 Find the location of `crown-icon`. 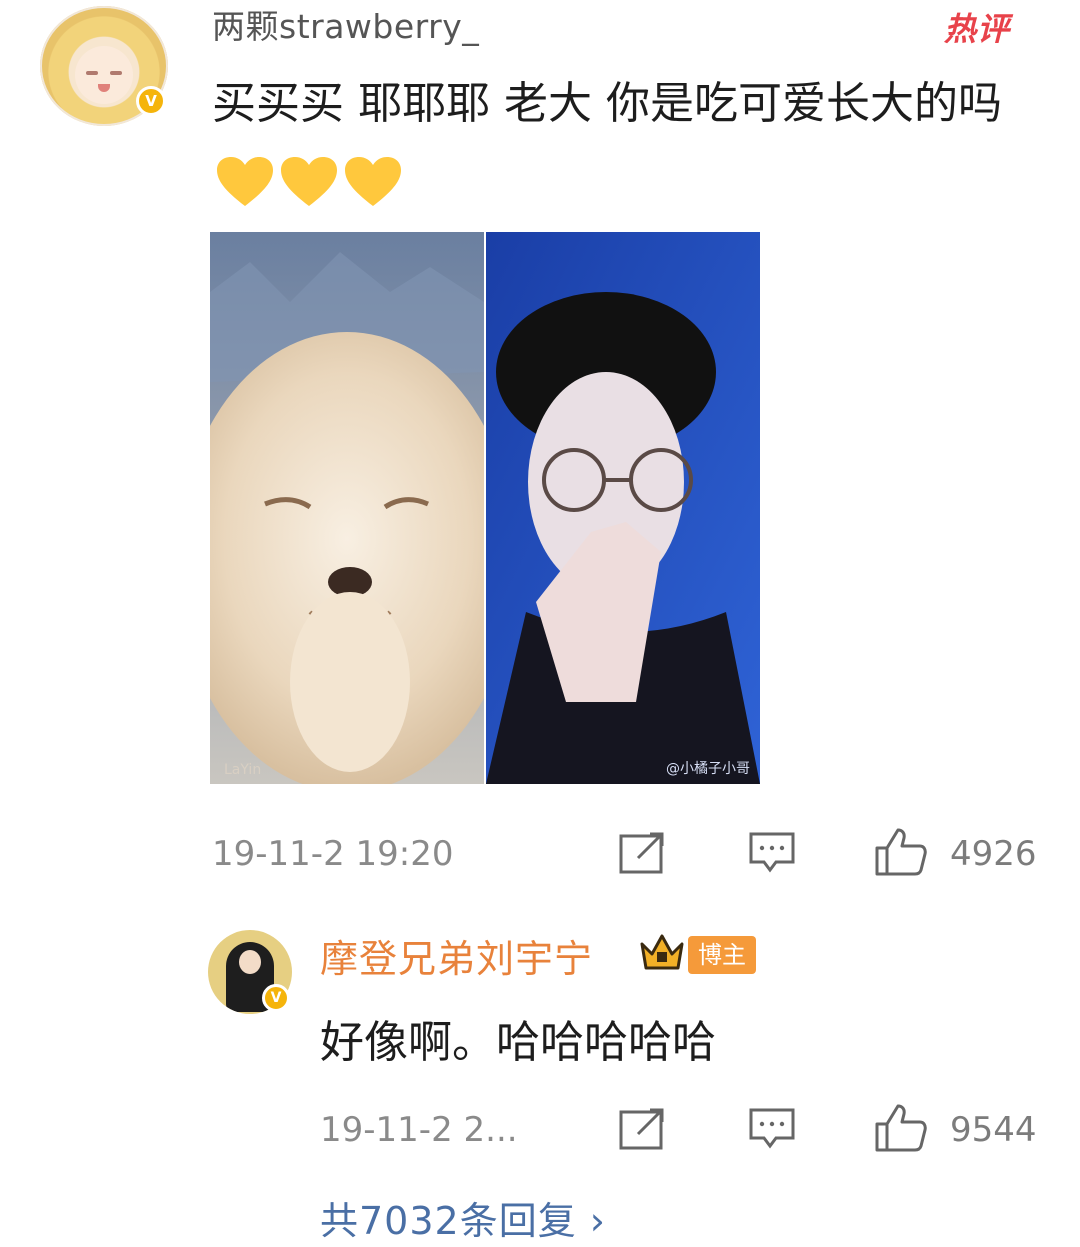

crown-icon is located at coordinates (662, 952).